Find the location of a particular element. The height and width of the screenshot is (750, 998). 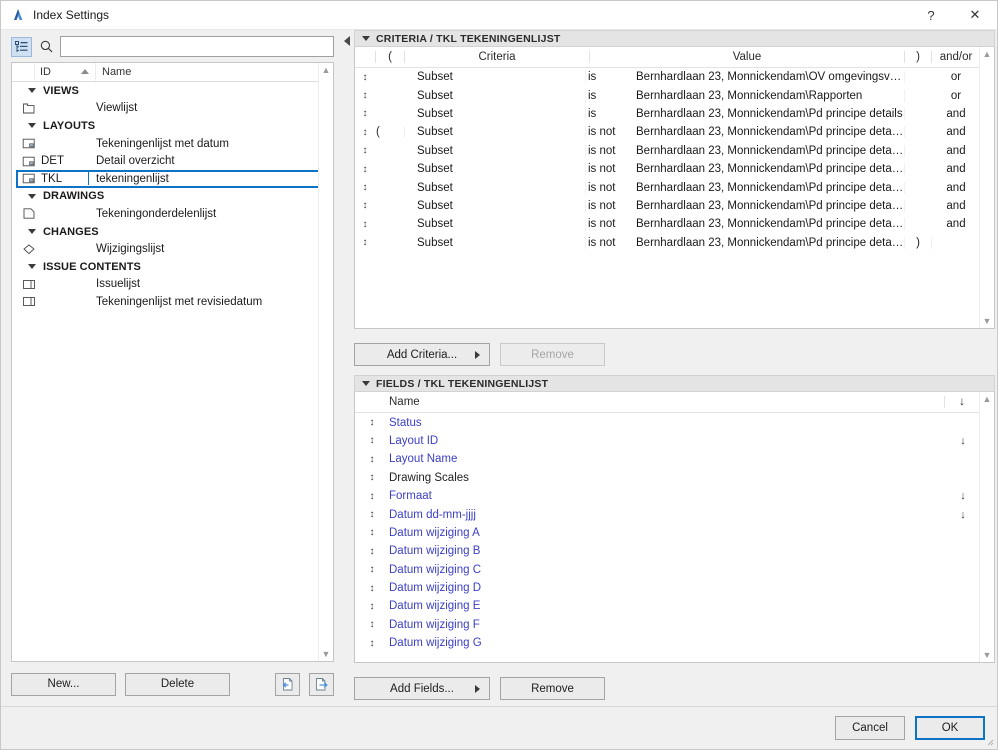

criteria-paren-open: ( is located at coordinates (390, 132).